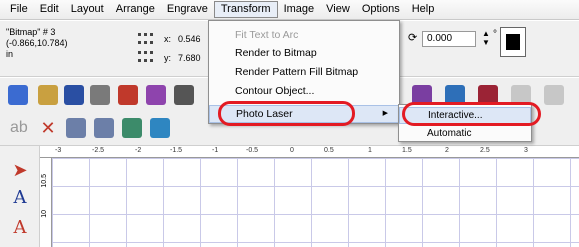 The height and width of the screenshot is (247, 579). Describe the element at coordinates (299, 9) in the screenshot. I see `menu-image: Image` at that location.